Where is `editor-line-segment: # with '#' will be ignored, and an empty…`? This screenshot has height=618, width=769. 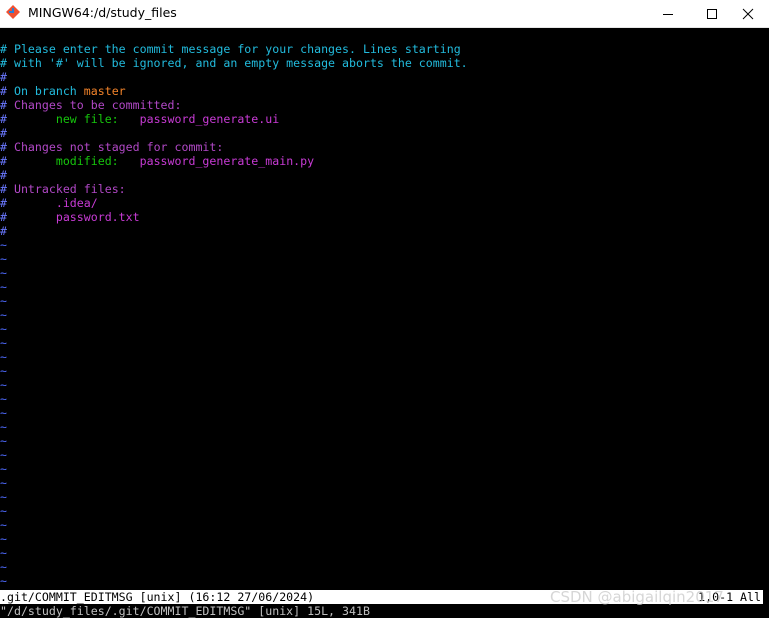 editor-line-segment: # with '#' will be ignored, and an empty… is located at coordinates (234, 63).